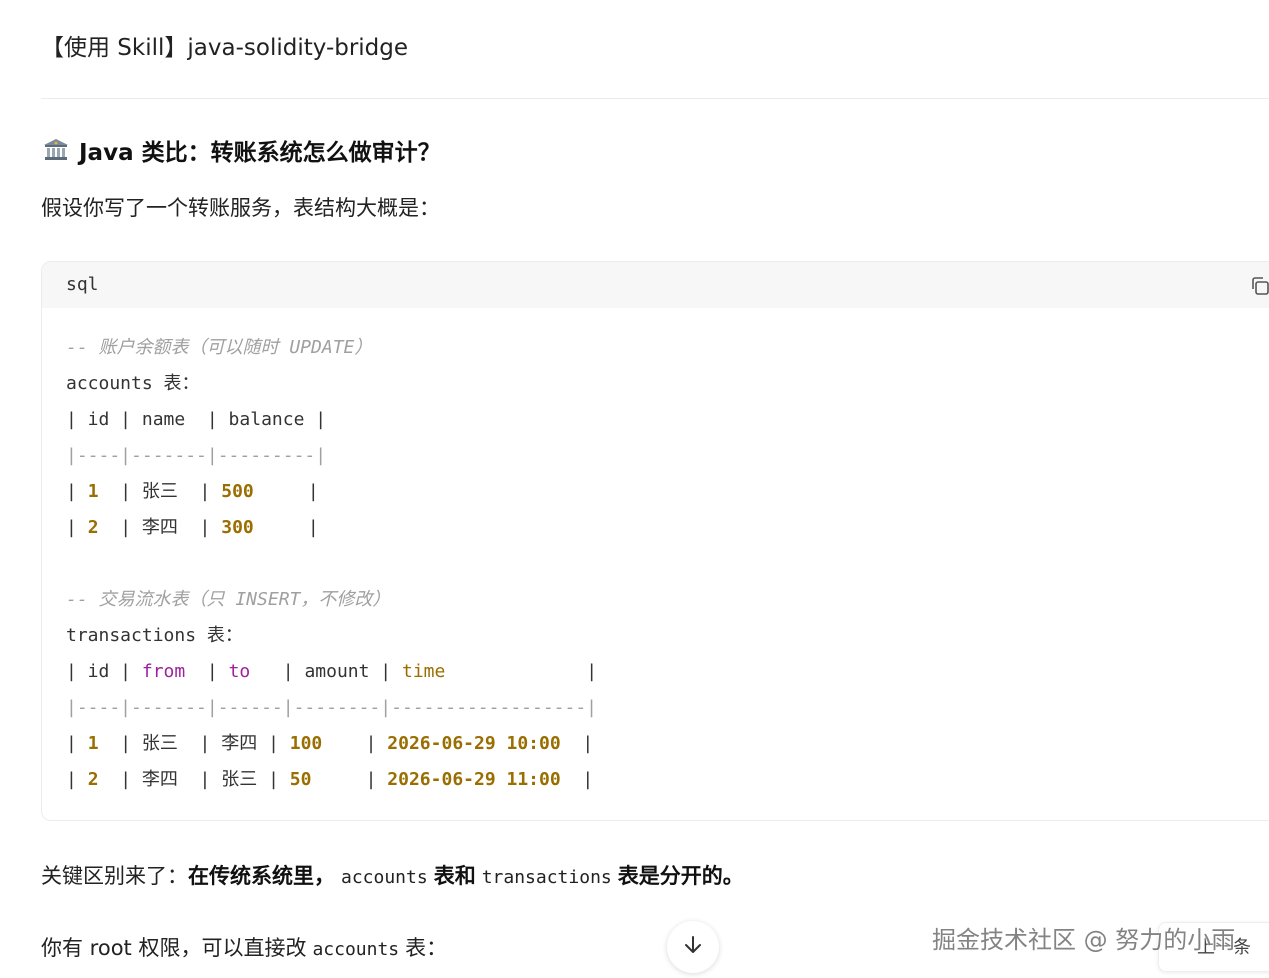 Image resolution: width=1269 pixels, height=978 pixels. I want to click on code-line: transactions 表：, so click(331, 636).